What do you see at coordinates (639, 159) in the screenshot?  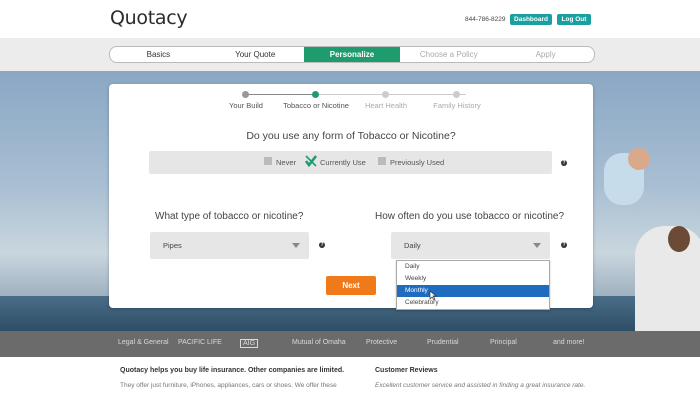 I see `baby-head` at bounding box center [639, 159].